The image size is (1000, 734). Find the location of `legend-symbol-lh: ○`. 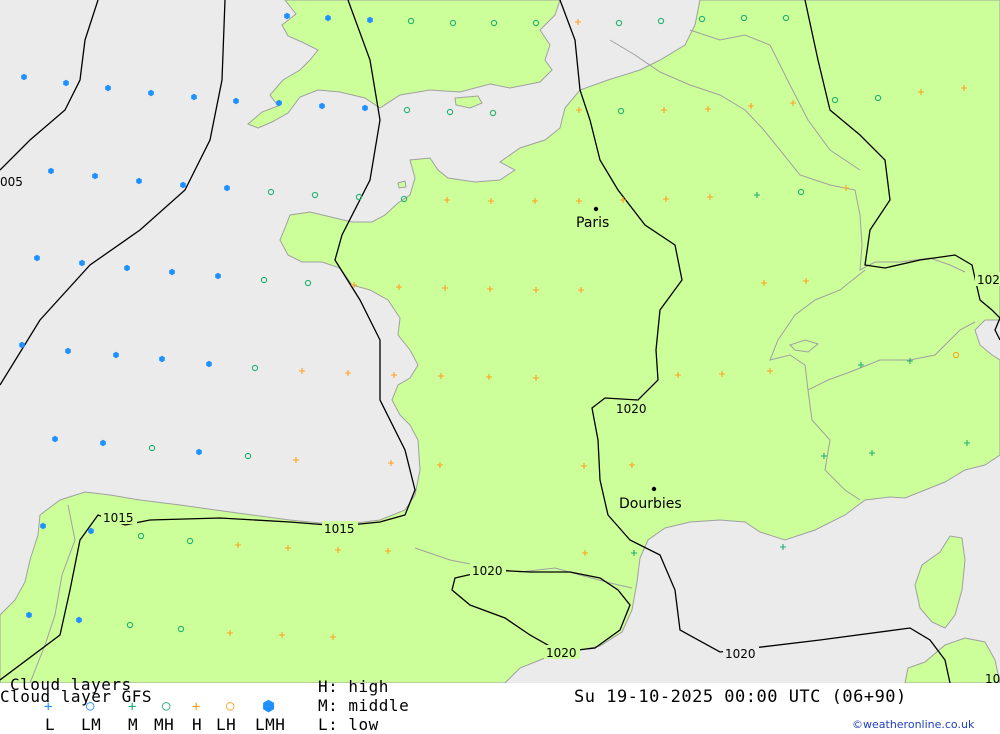

legend-symbol-lh: ○ is located at coordinates (230, 706).